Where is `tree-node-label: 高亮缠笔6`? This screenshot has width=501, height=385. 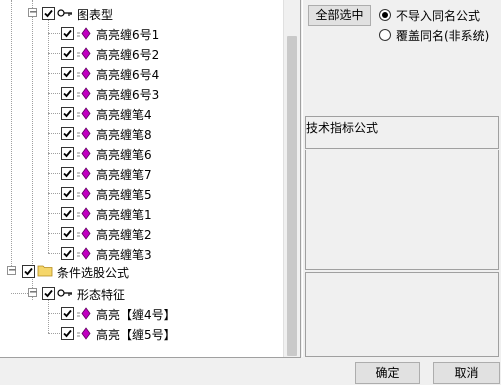
tree-node-label: 高亮缠笔6 is located at coordinates (124, 155).